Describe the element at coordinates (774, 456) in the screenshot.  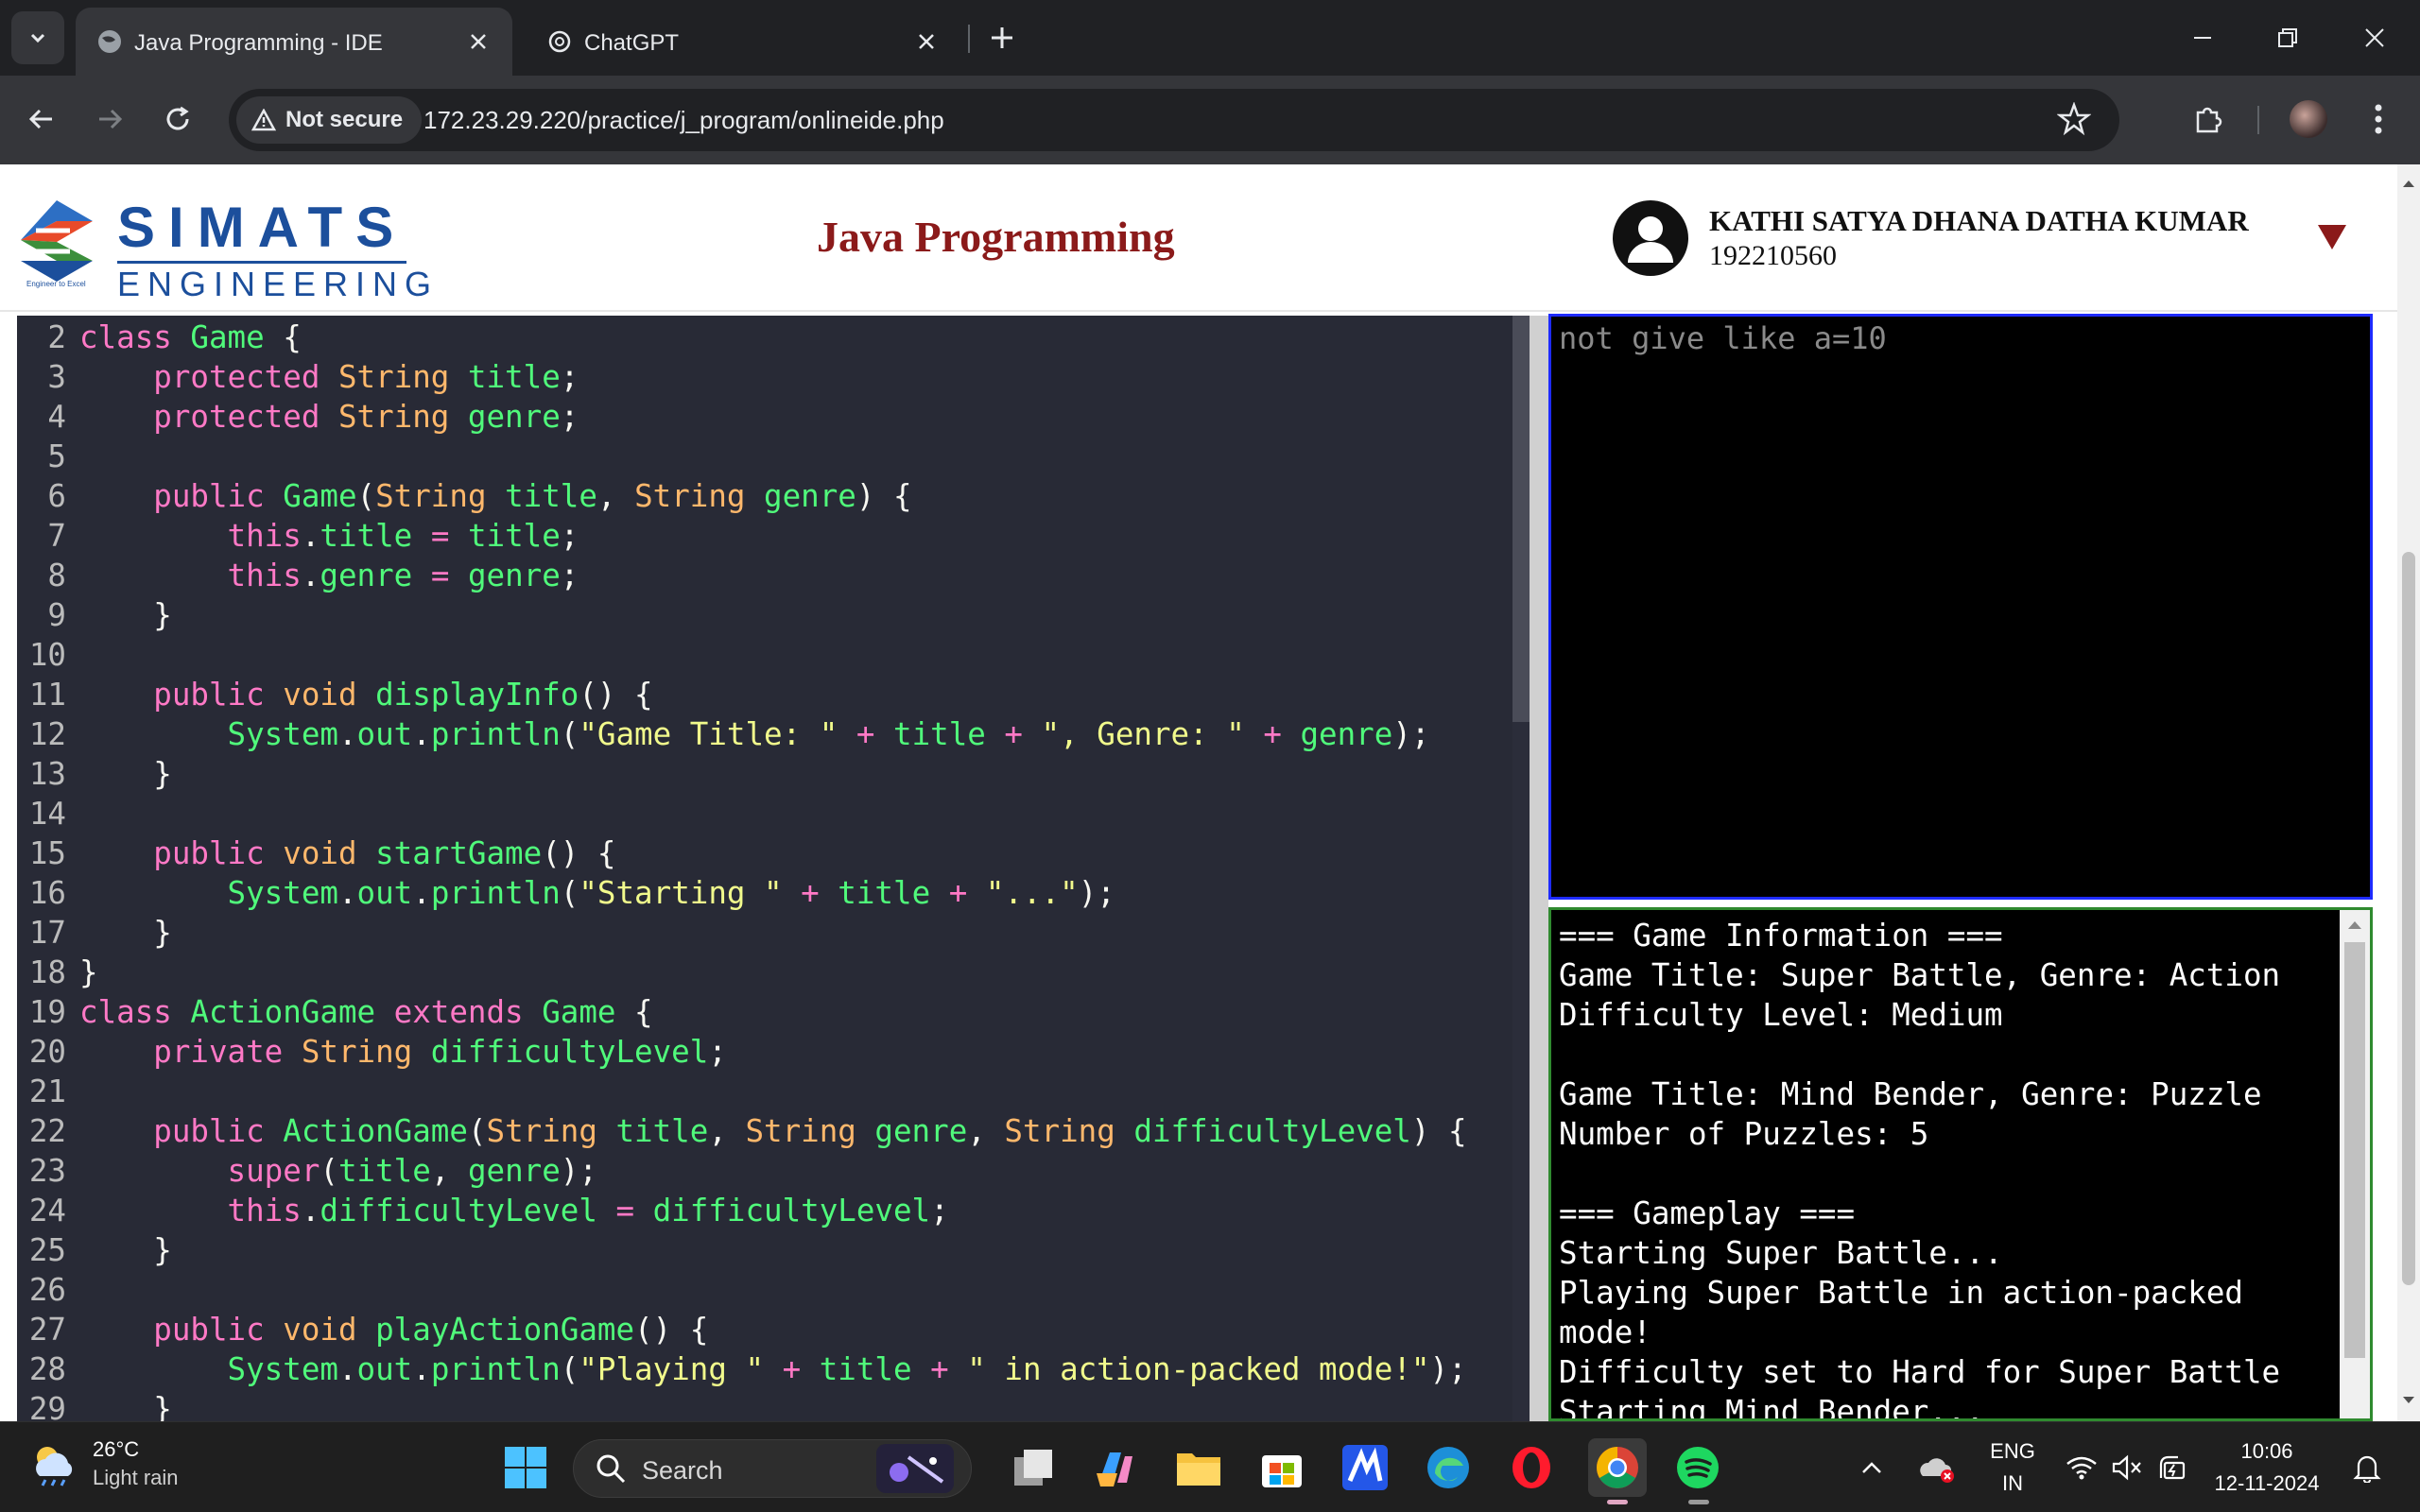
I see `code-line: 5` at that location.